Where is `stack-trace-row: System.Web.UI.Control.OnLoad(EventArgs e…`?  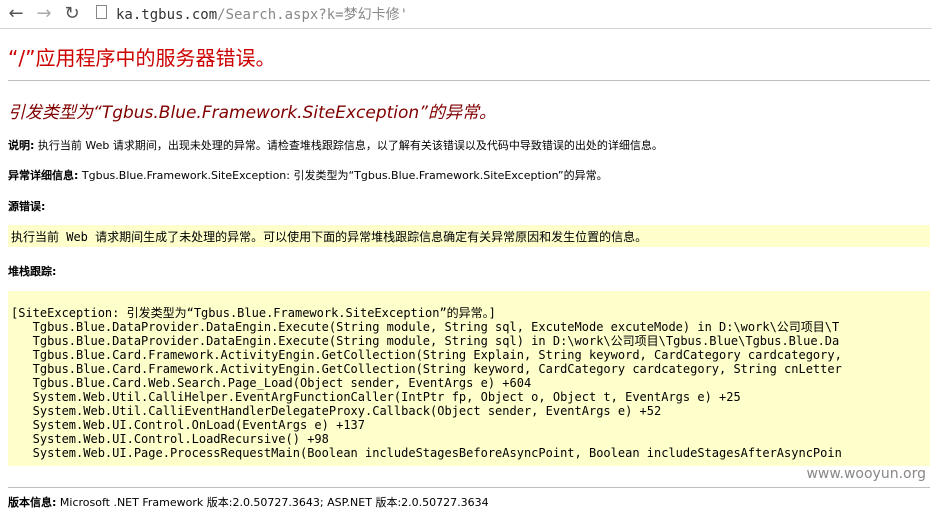 stack-trace-row: System.Web.UI.Control.OnLoad(EventArgs e… is located at coordinates (188, 425).